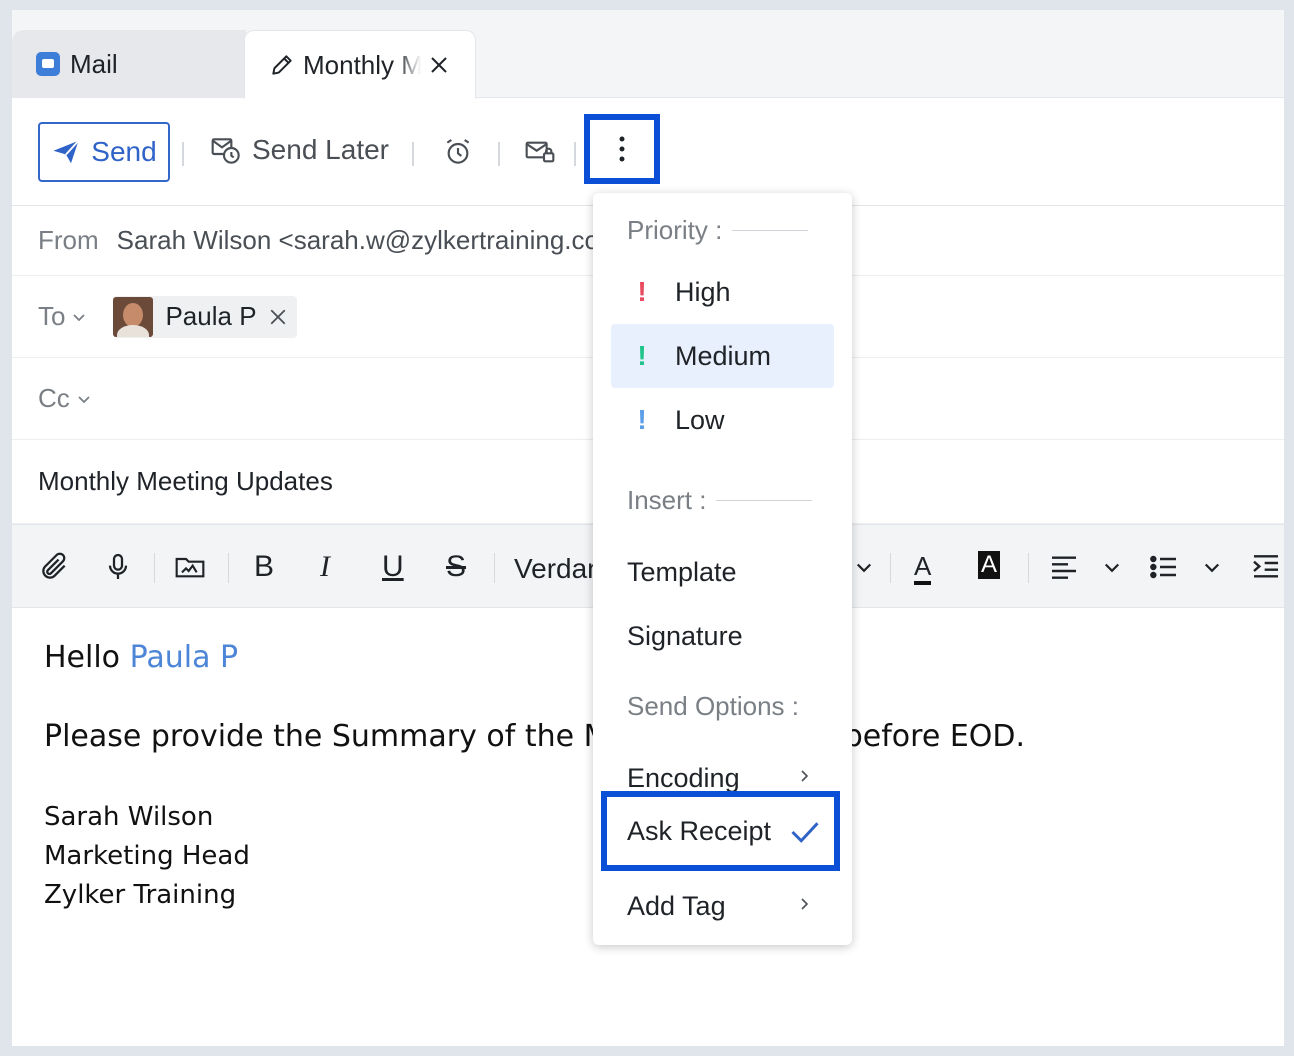 The image size is (1294, 1056). I want to click on font-color-button: A, so click(923, 568).